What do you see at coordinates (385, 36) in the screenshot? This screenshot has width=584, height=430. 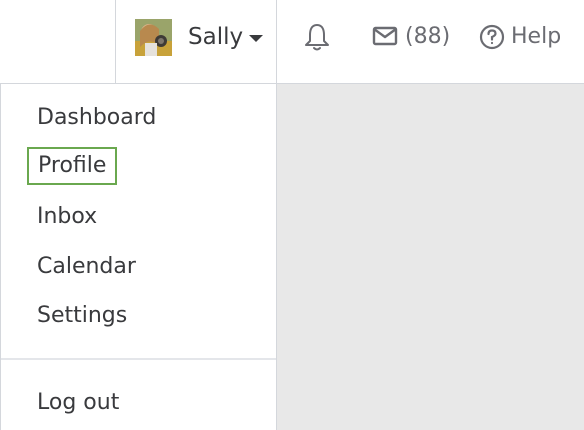 I see `mail-icon` at bounding box center [385, 36].